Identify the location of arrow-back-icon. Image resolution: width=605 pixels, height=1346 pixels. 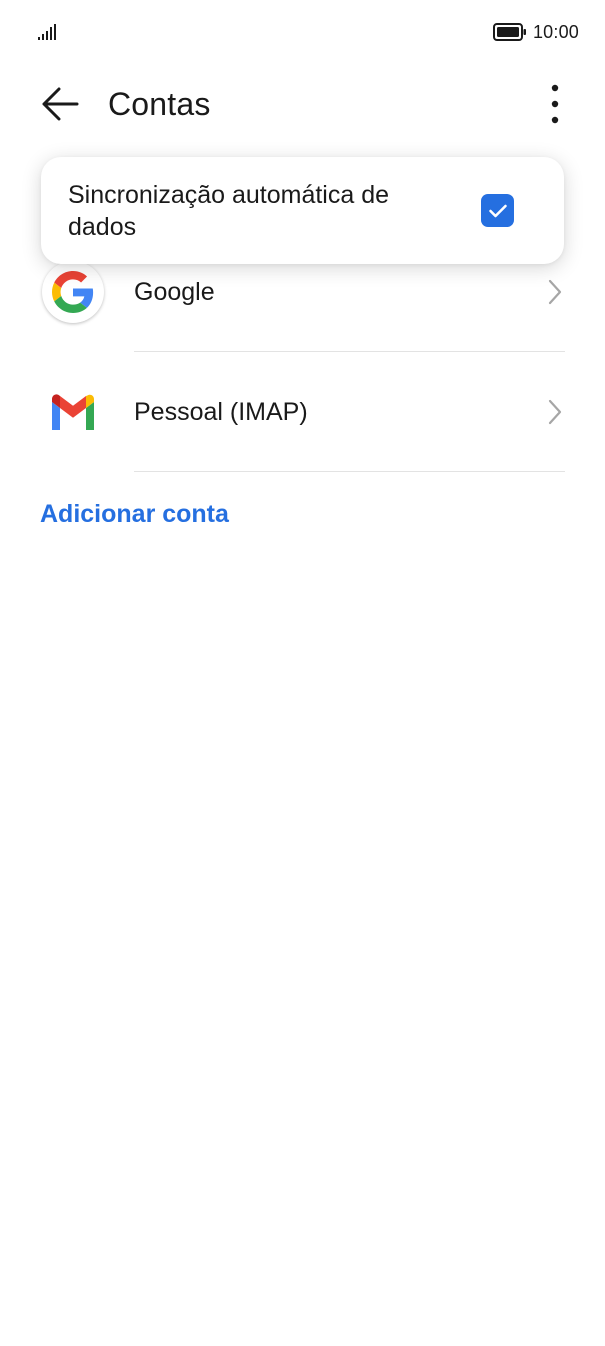
(60, 104).